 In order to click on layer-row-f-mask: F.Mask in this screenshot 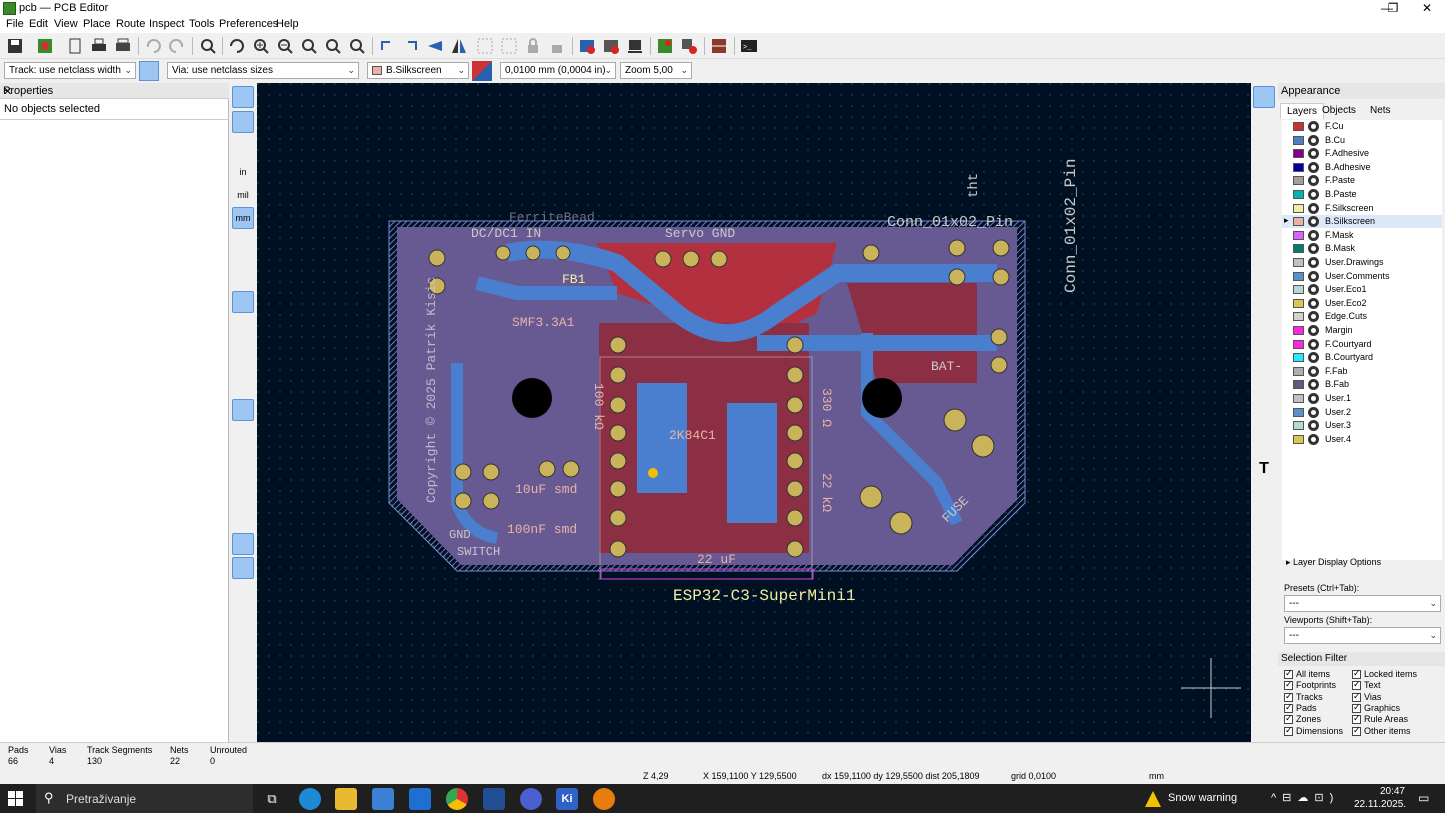, I will do `click(1362, 235)`.